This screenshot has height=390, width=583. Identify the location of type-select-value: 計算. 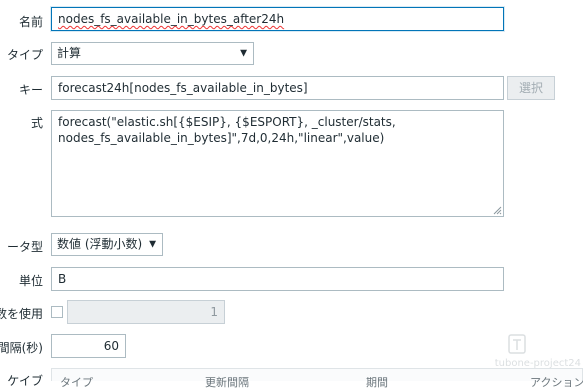
(69, 53).